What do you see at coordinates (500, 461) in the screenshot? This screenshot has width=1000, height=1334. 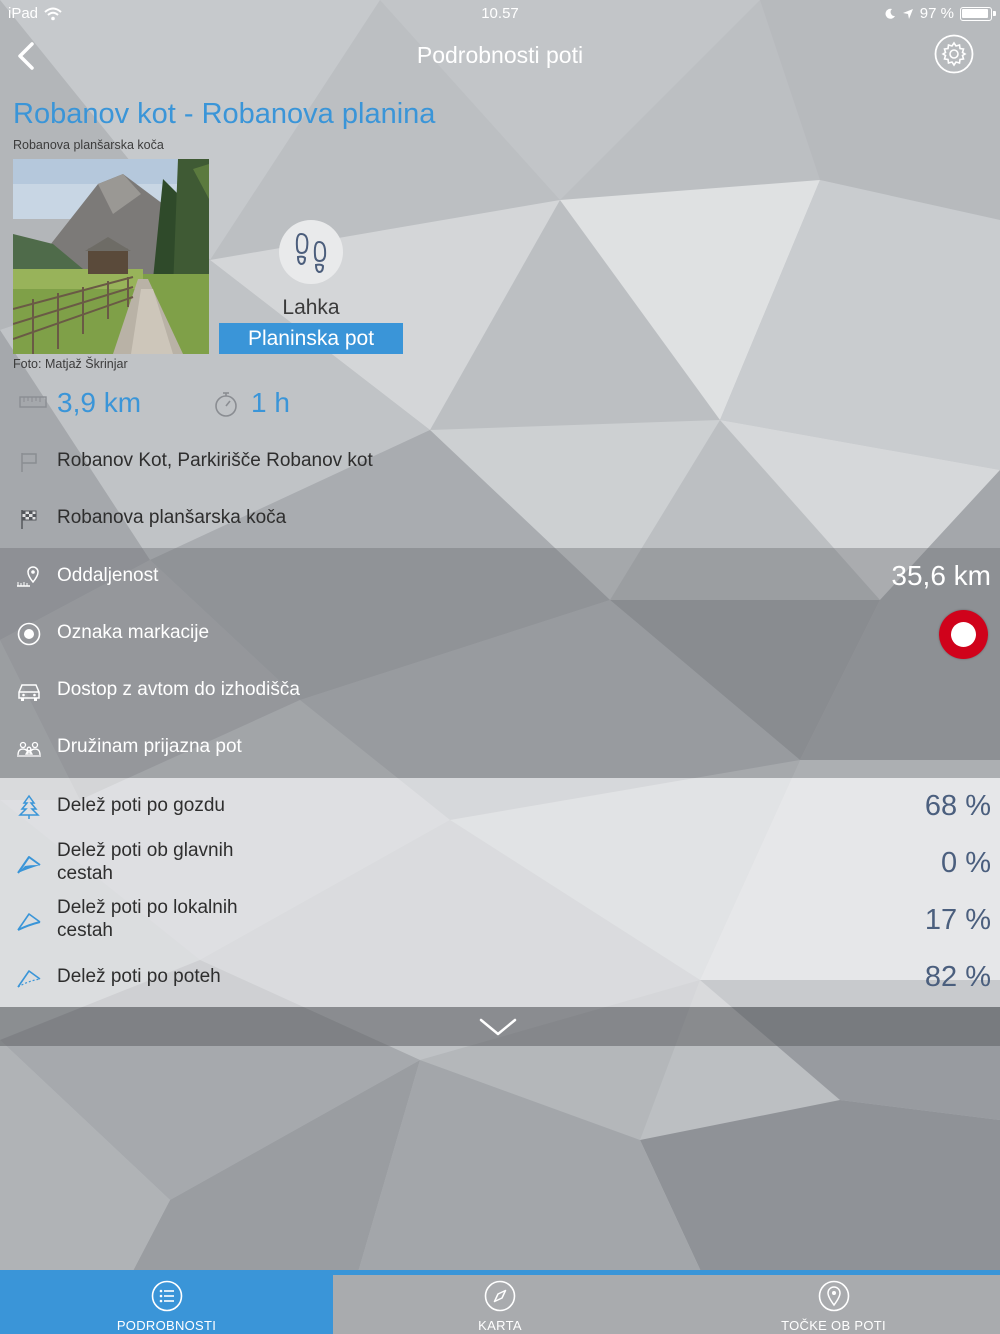 I see `start-location-row: Robanov Kot, Parkirišče Robanov kot` at bounding box center [500, 461].